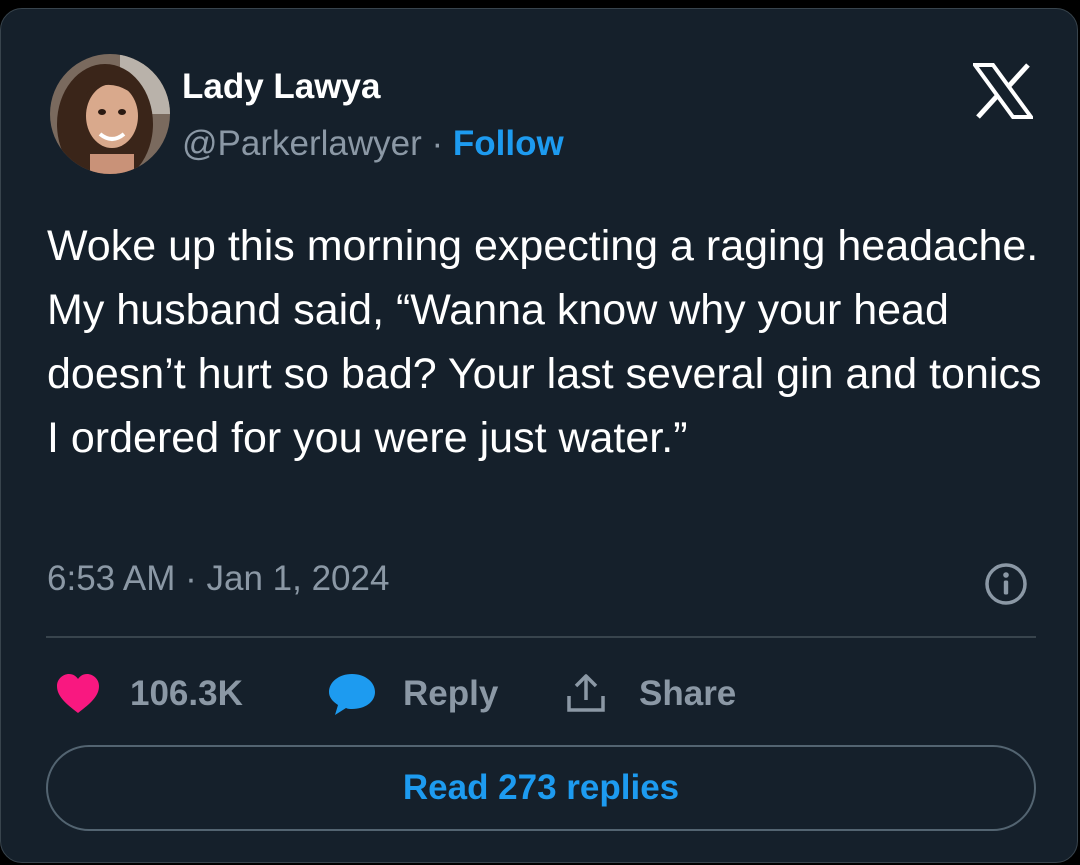  What do you see at coordinates (281, 87) in the screenshot?
I see `author-display-name: Lady Lawya` at bounding box center [281, 87].